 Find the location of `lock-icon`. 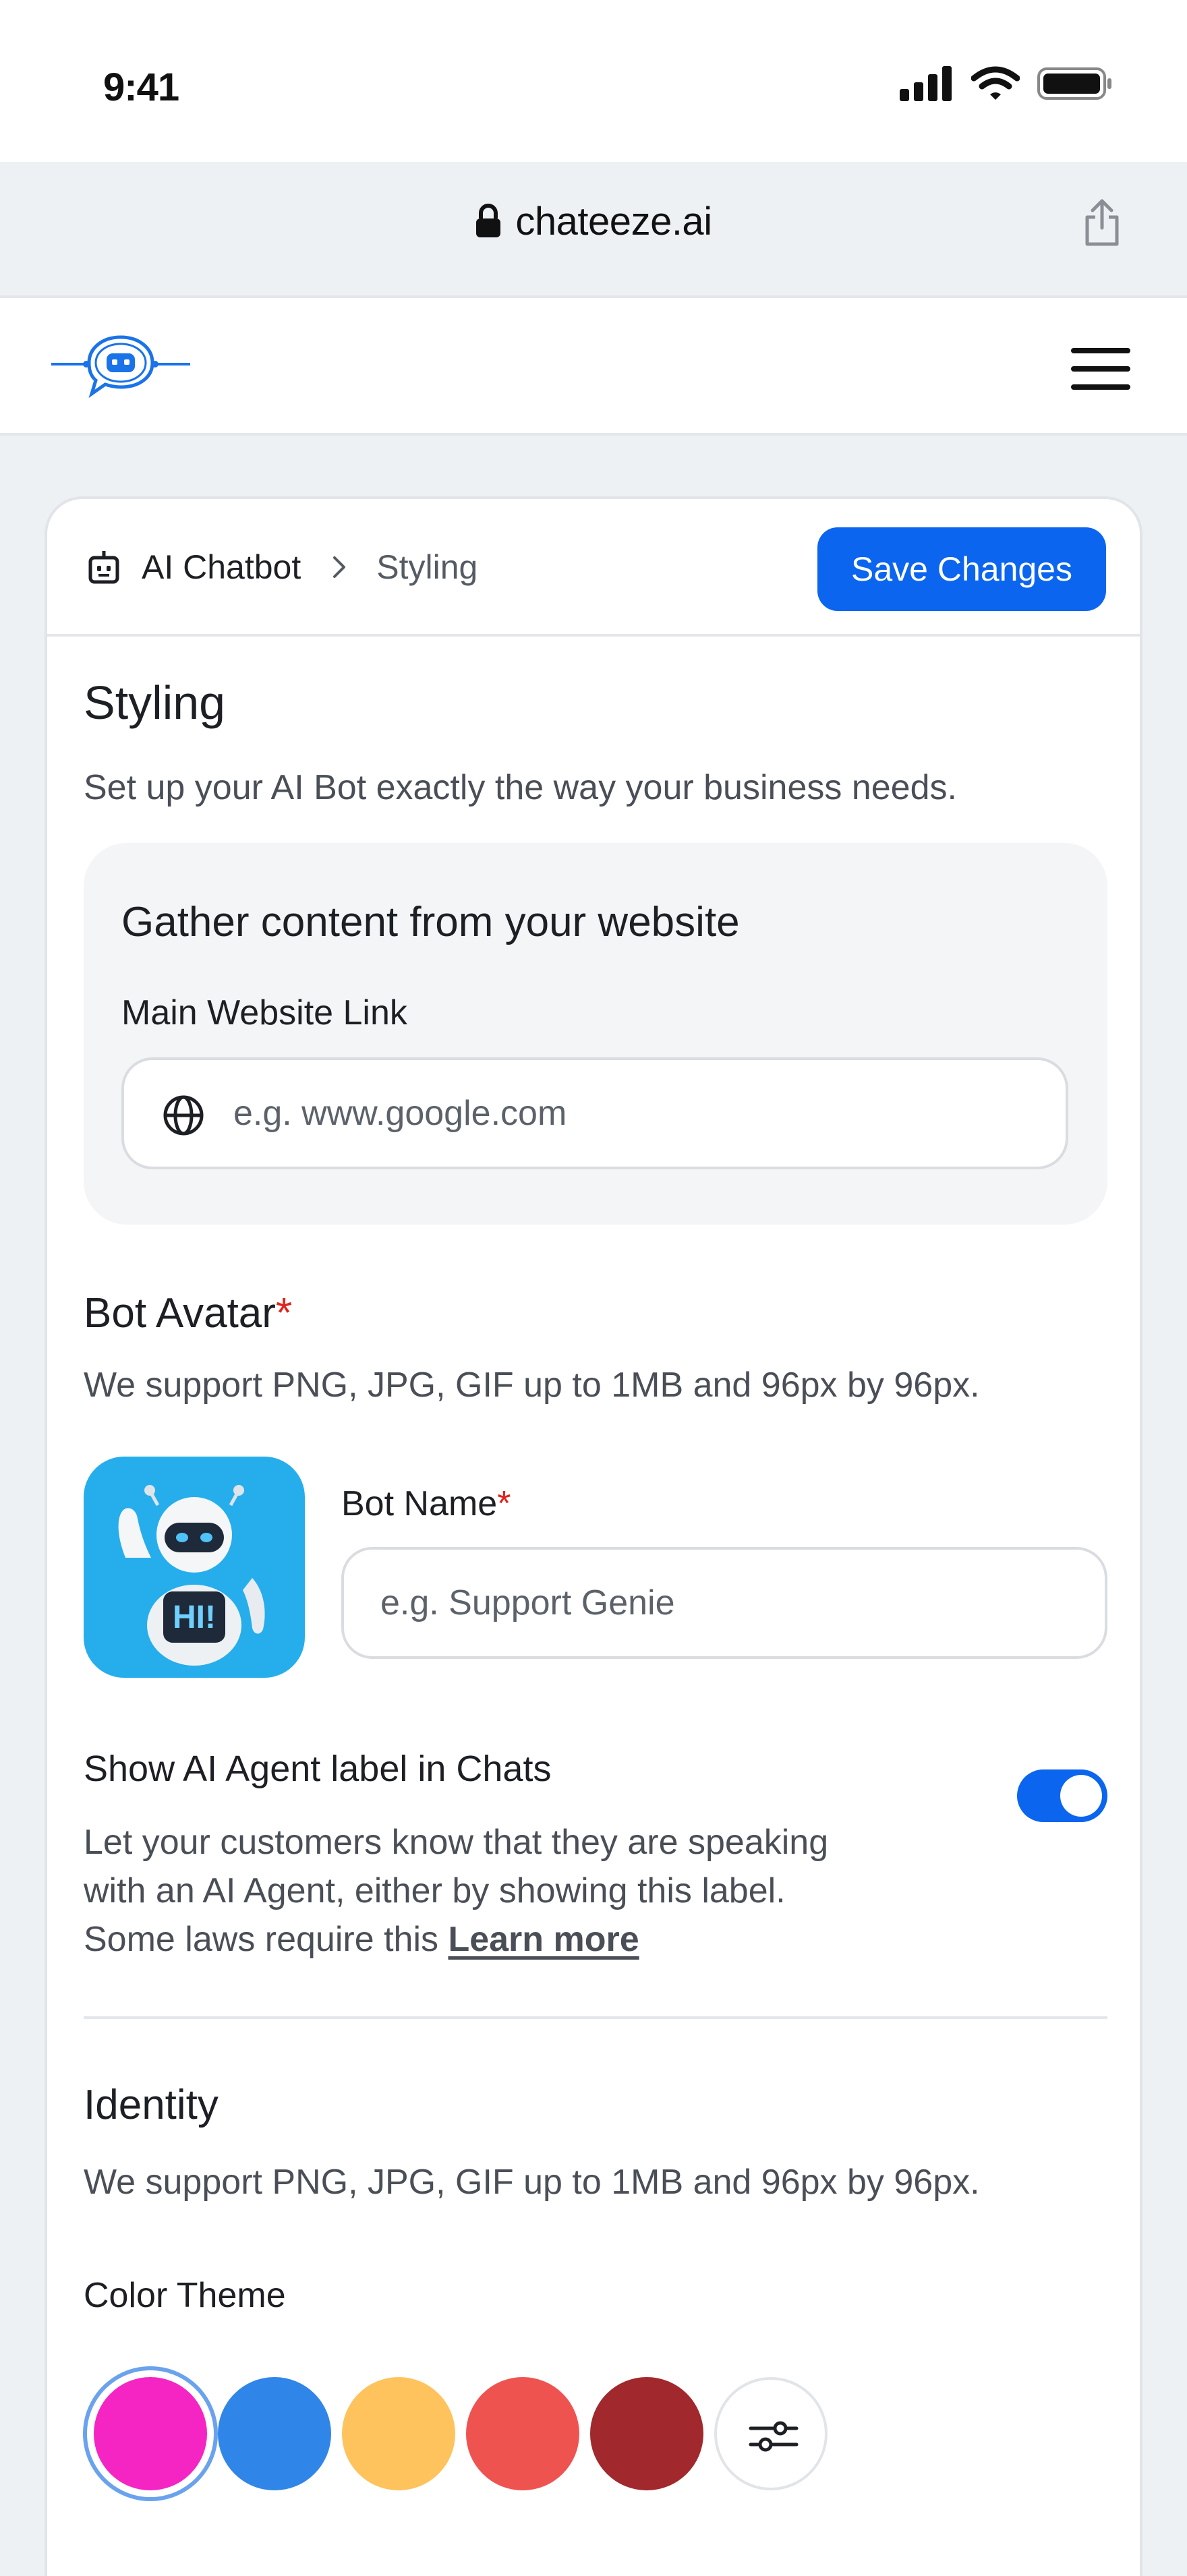

lock-icon is located at coordinates (488, 221).